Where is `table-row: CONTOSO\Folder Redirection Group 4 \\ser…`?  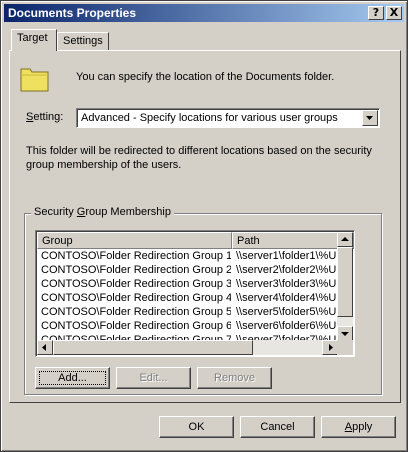
table-row: CONTOSO\Folder Redirection Group 4 \\ser… is located at coordinates (187, 299).